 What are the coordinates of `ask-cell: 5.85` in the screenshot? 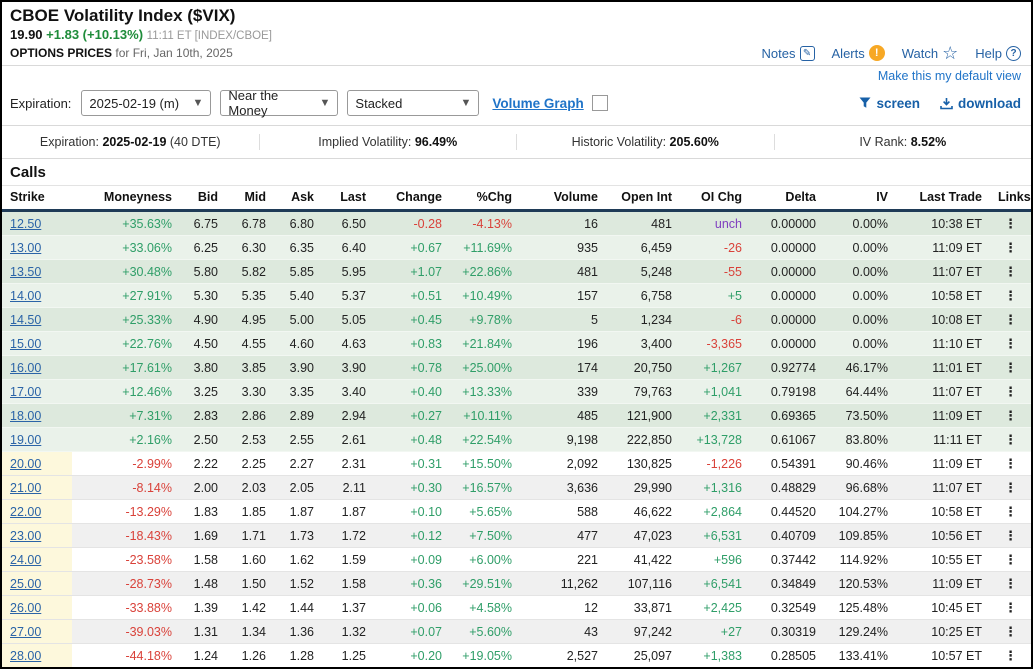 It's located at (298, 271).